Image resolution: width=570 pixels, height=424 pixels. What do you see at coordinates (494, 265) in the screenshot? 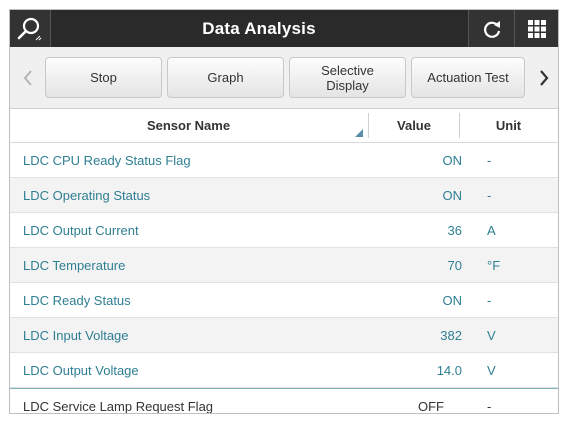
I see `sensor-unit: °F` at bounding box center [494, 265].